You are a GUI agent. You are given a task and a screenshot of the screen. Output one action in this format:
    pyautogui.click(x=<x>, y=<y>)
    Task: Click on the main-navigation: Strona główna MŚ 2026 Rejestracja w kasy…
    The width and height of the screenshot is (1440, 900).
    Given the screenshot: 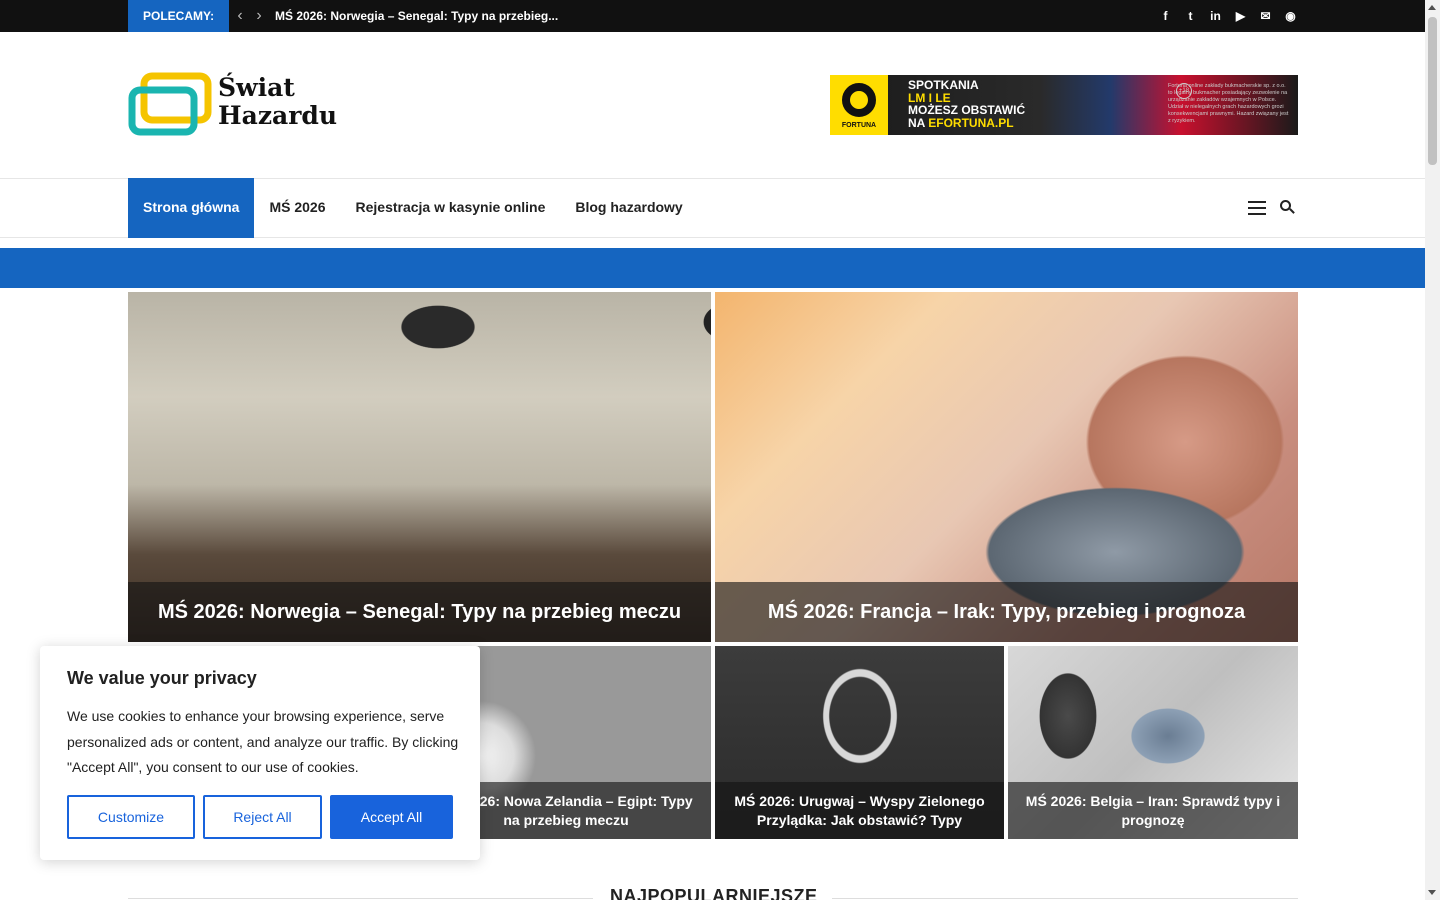 What is the action you would take?
    pyautogui.click(x=712, y=208)
    